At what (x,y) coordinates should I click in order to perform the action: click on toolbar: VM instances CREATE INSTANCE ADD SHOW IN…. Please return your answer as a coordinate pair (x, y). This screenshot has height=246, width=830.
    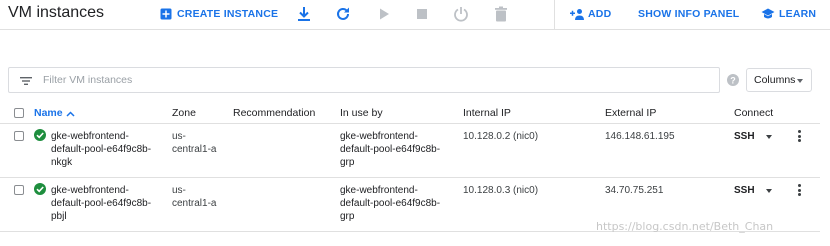
    Looking at the image, I should click on (415, 15).